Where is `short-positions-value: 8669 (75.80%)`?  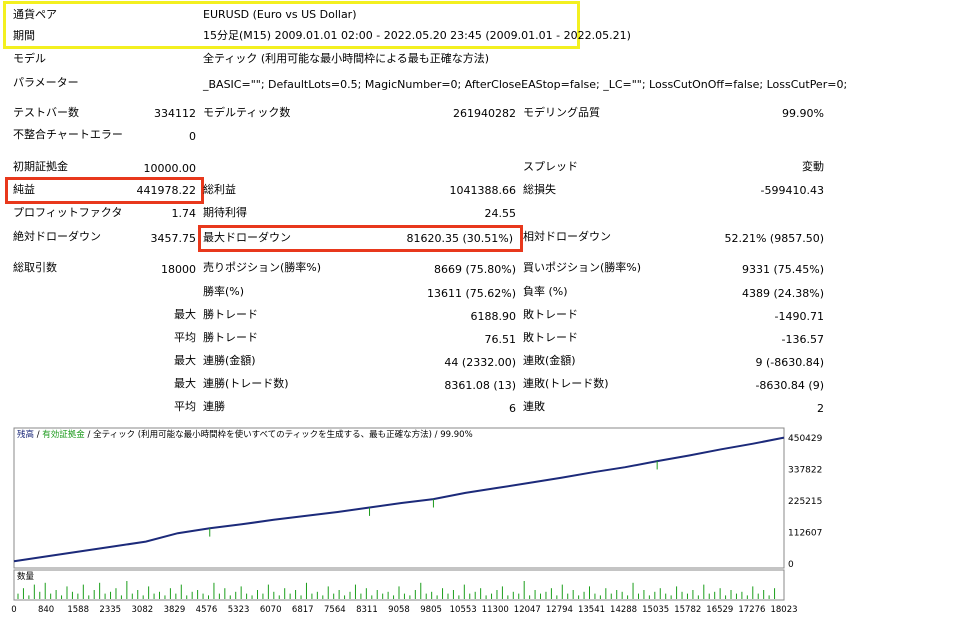
short-positions-value: 8669 (75.80%) is located at coordinates (474, 269).